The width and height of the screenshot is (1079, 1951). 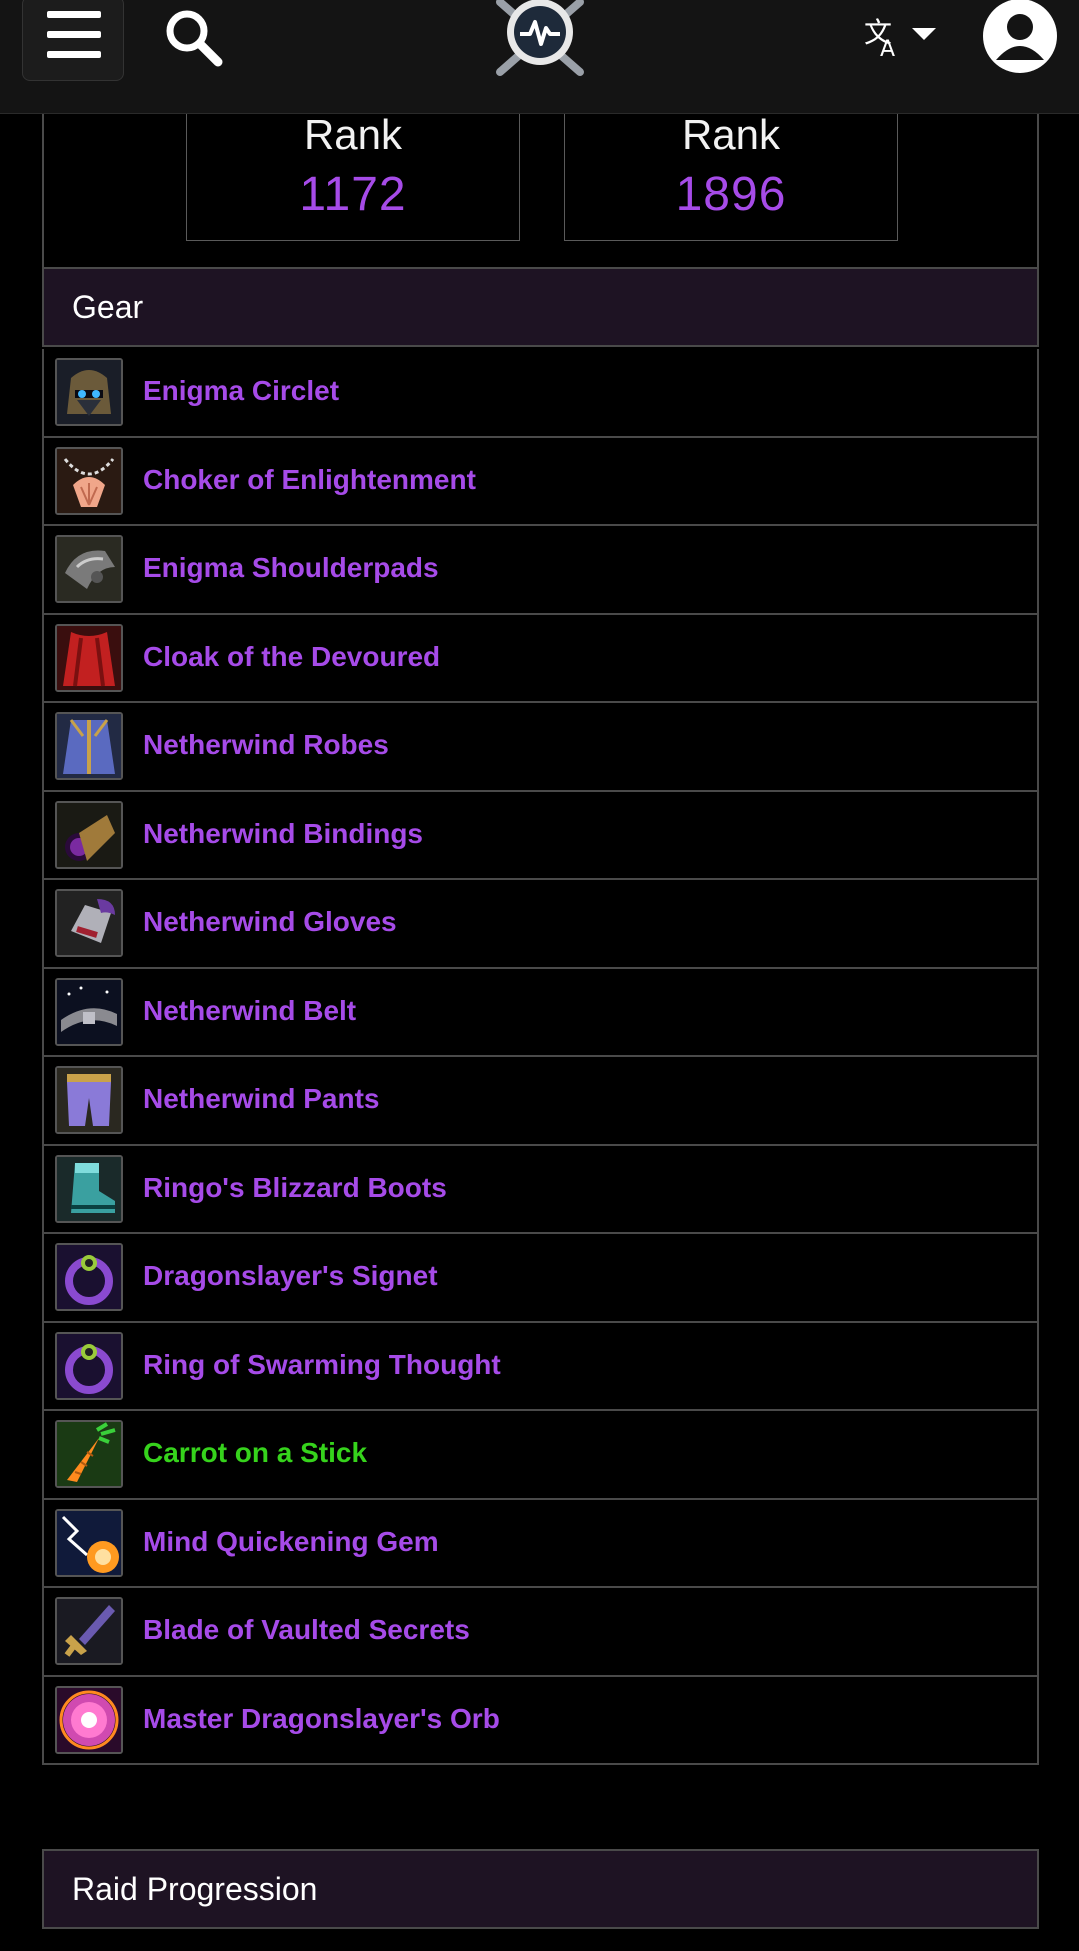 What do you see at coordinates (540, 1632) in the screenshot?
I see `gear-item-row: Blade of Vaulted Secrets` at bounding box center [540, 1632].